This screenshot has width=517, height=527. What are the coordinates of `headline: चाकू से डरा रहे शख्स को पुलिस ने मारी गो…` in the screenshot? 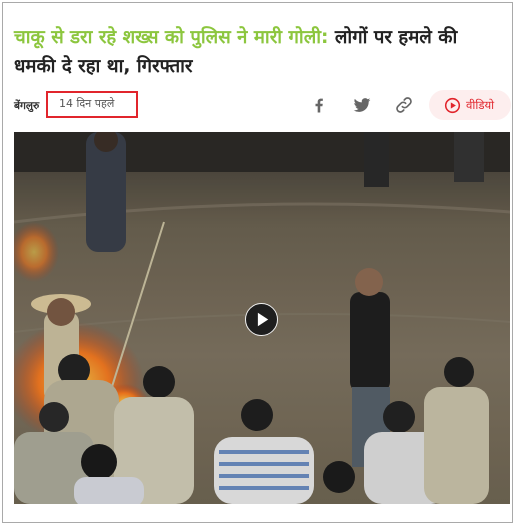 It's located at (249, 52).